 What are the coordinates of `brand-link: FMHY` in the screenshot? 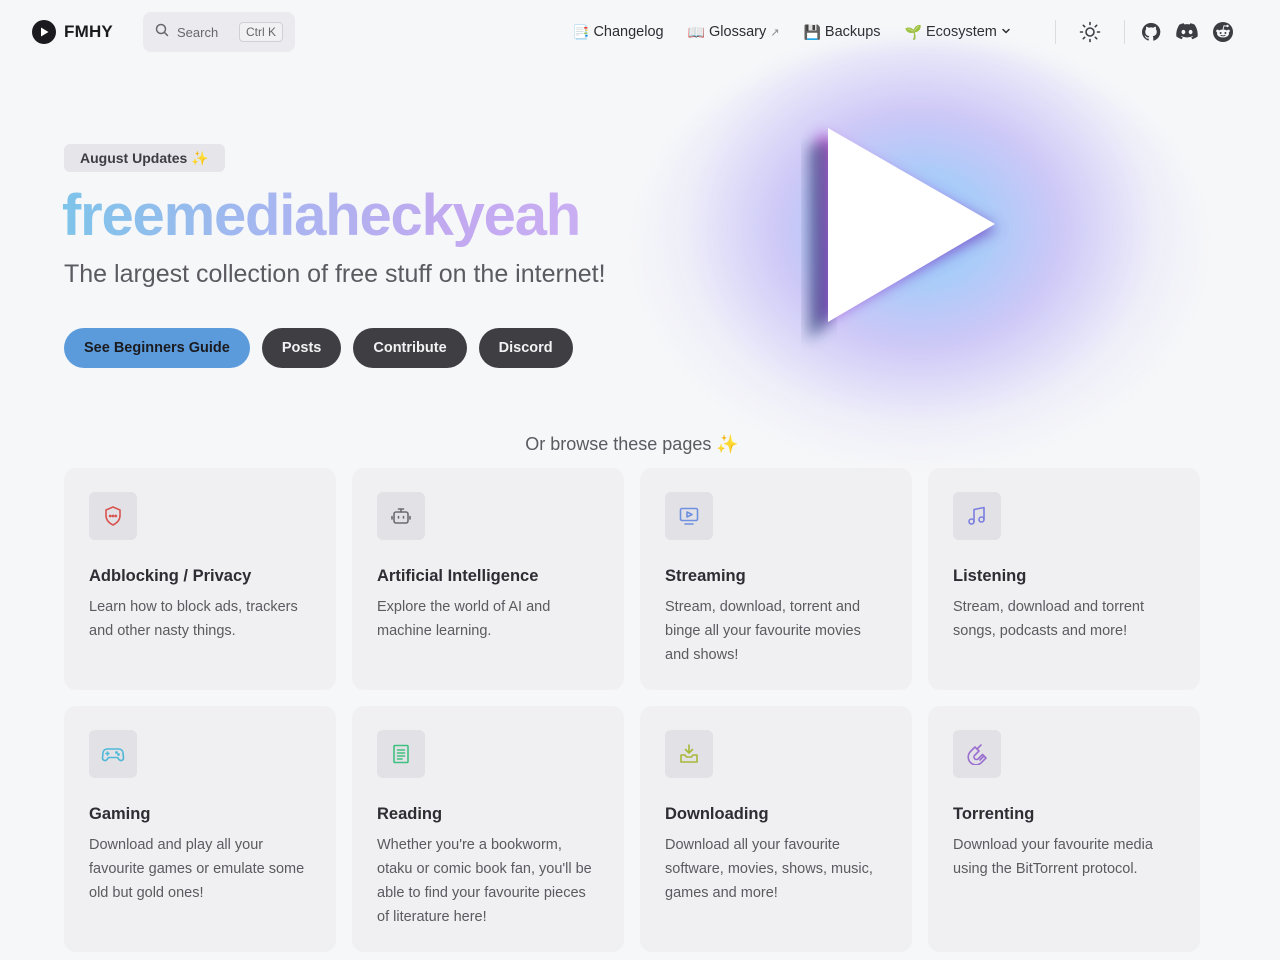 It's located at (72, 32).